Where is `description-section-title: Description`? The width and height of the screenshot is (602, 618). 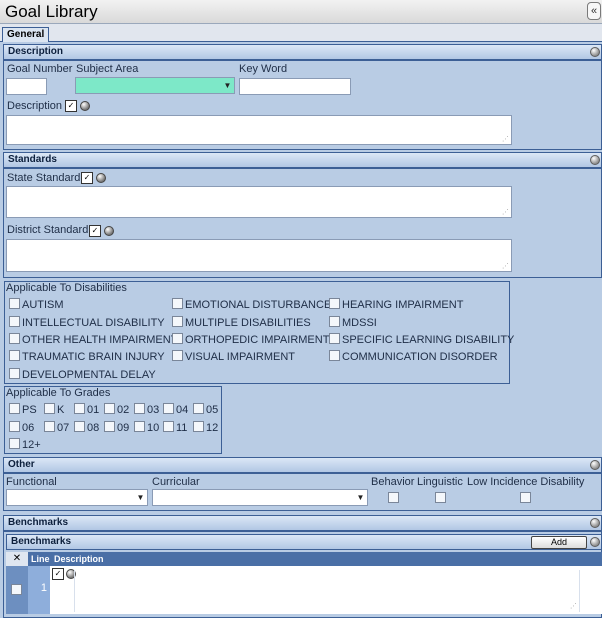
description-section-title: Description is located at coordinates (36, 51).